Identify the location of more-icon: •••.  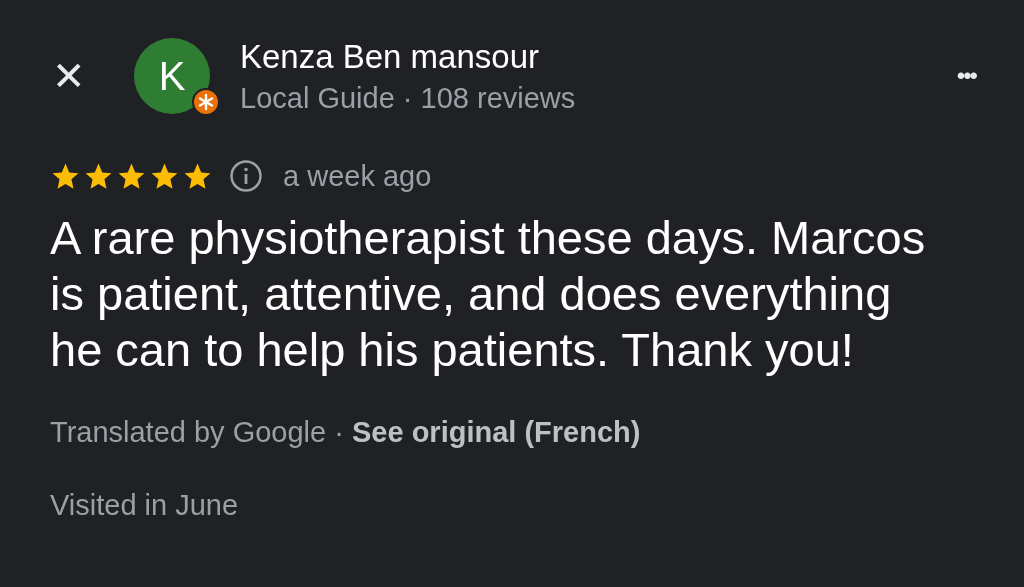
(966, 76).